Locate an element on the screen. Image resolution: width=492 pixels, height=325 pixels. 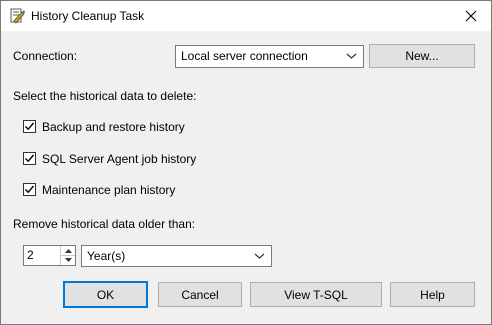
ok-button: OK is located at coordinates (105, 294).